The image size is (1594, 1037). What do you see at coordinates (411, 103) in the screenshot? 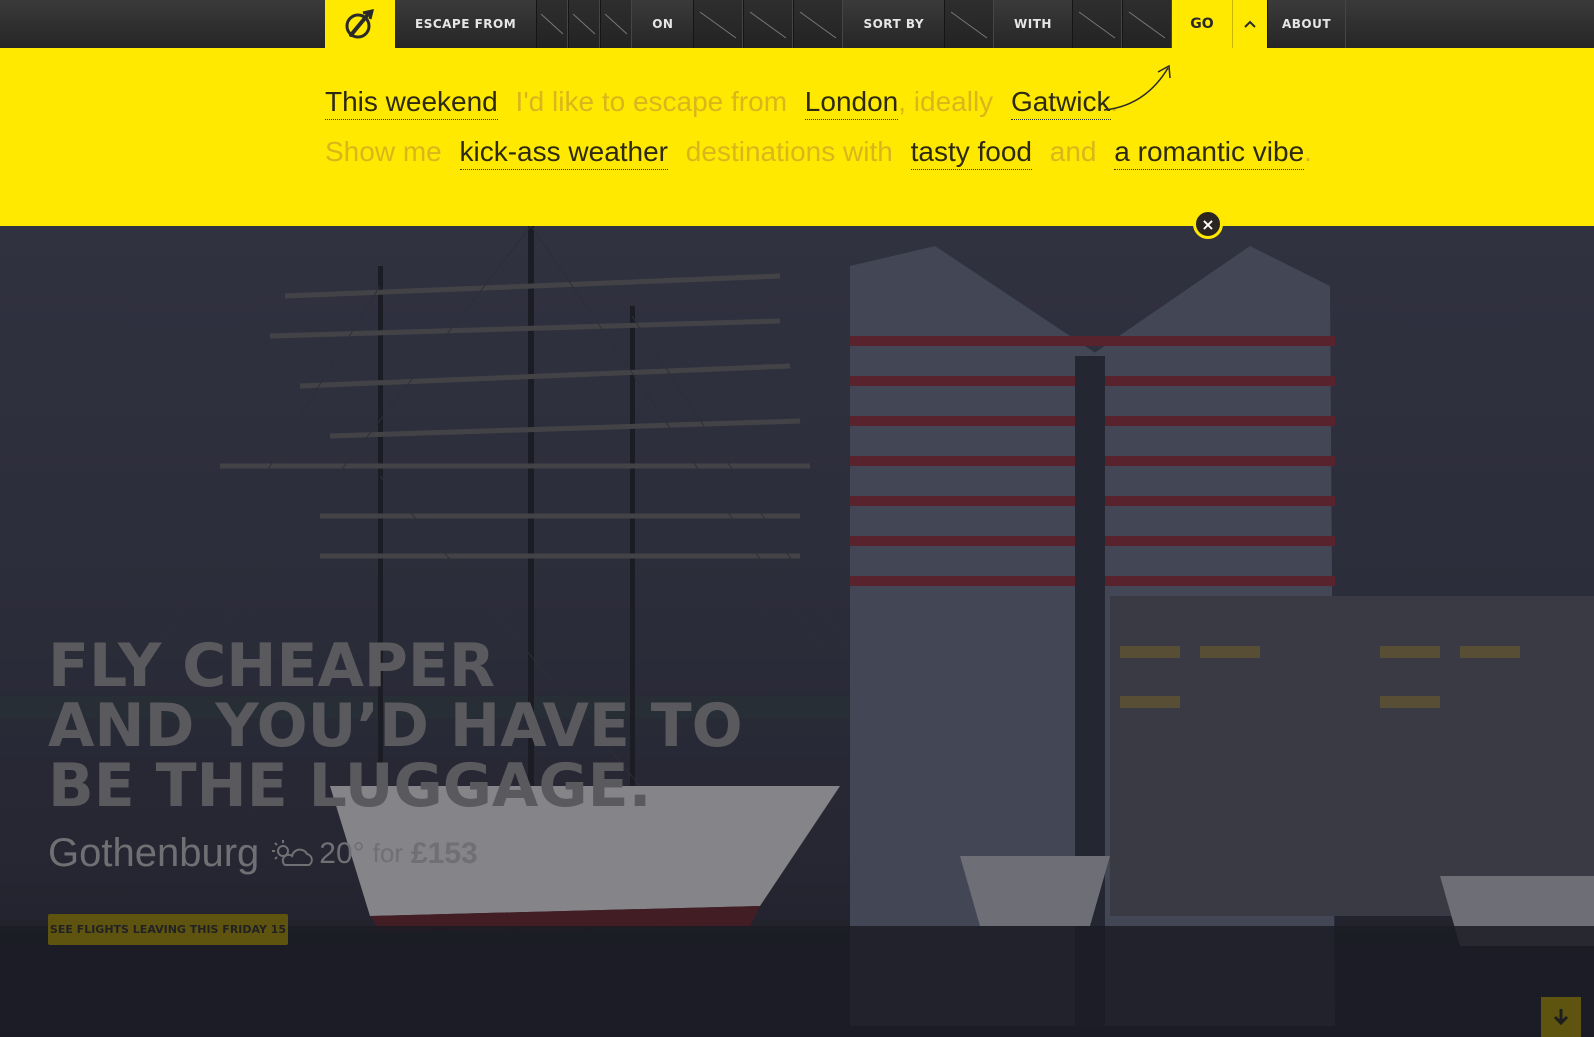
I see `when-selector: This weekend` at bounding box center [411, 103].